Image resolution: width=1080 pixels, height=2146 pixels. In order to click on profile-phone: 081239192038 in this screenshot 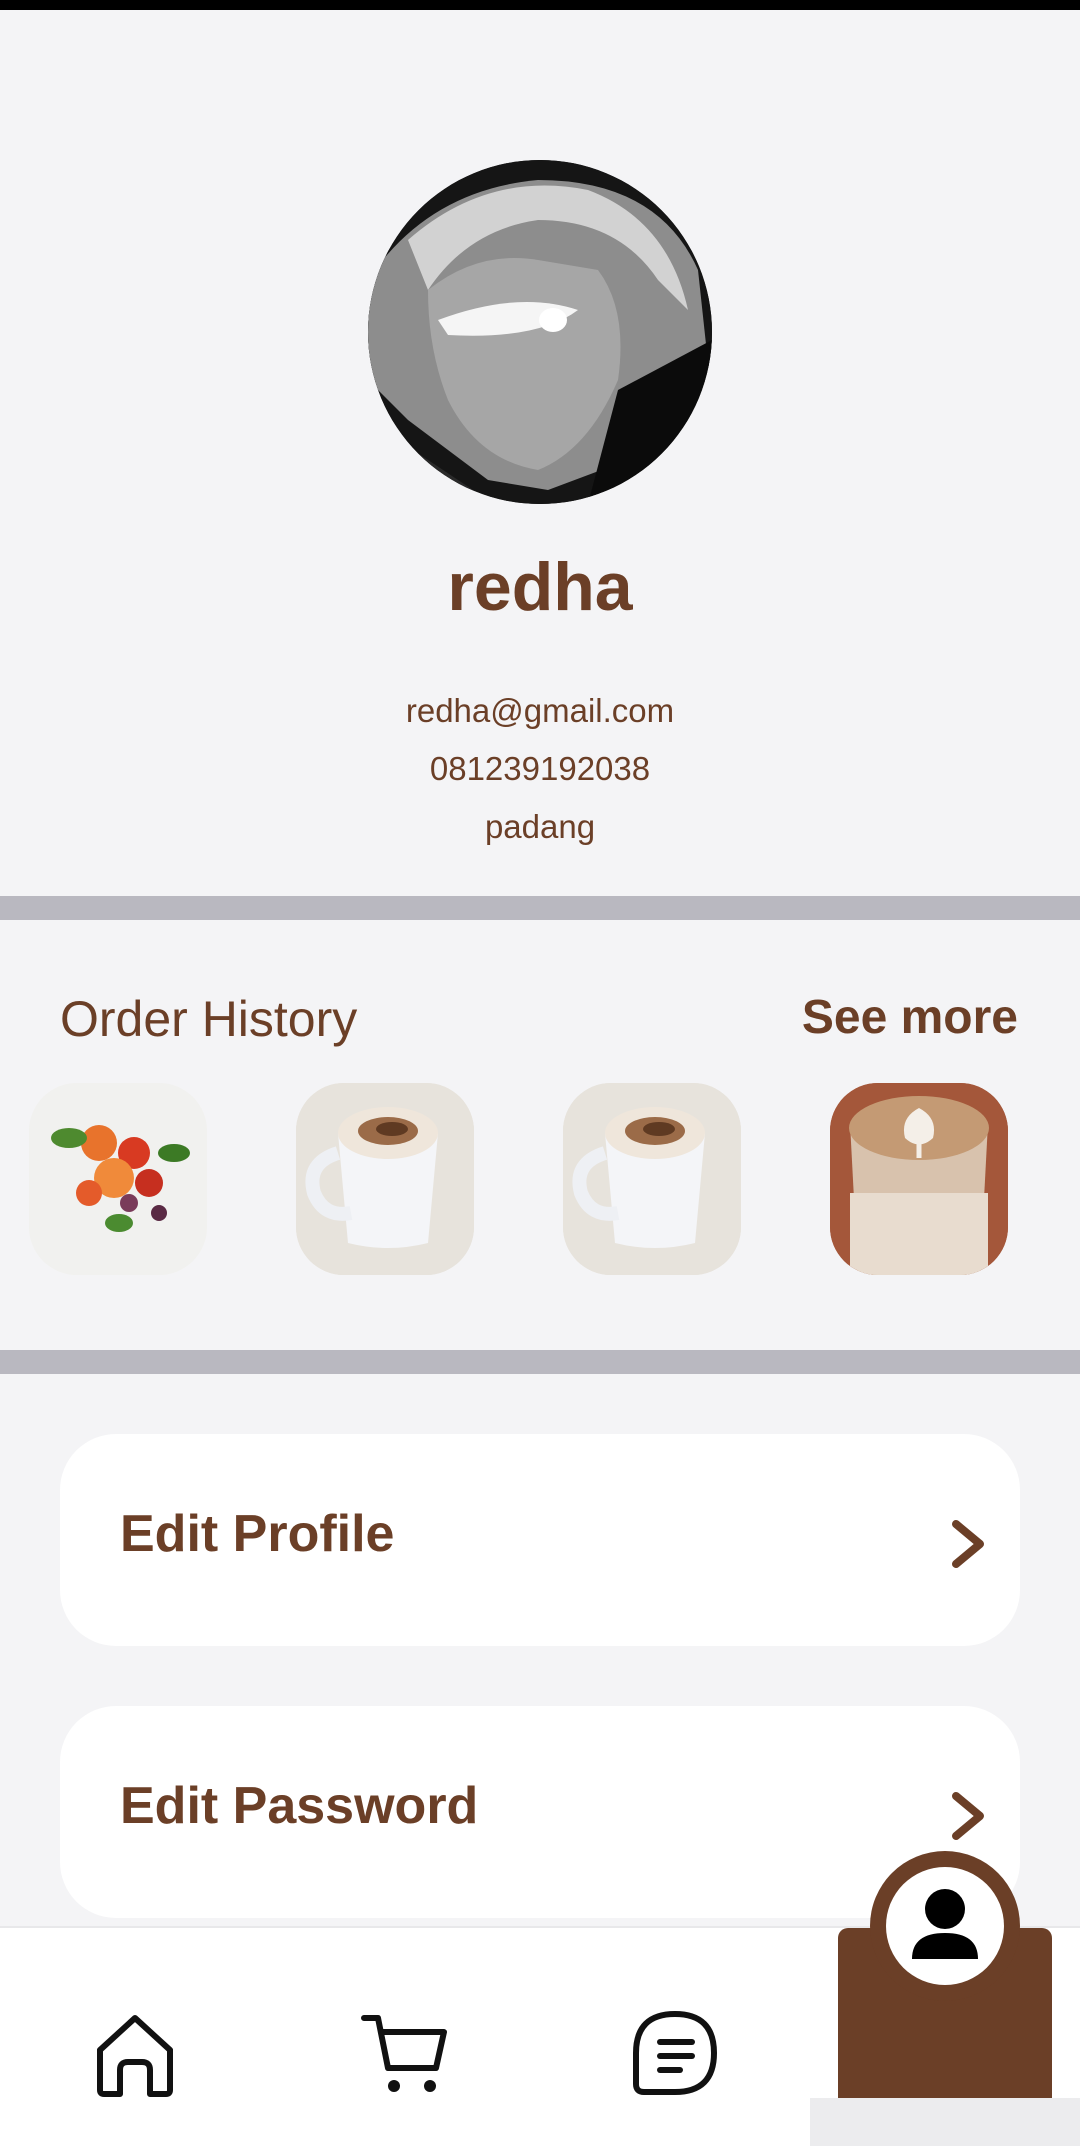, I will do `click(540, 768)`.